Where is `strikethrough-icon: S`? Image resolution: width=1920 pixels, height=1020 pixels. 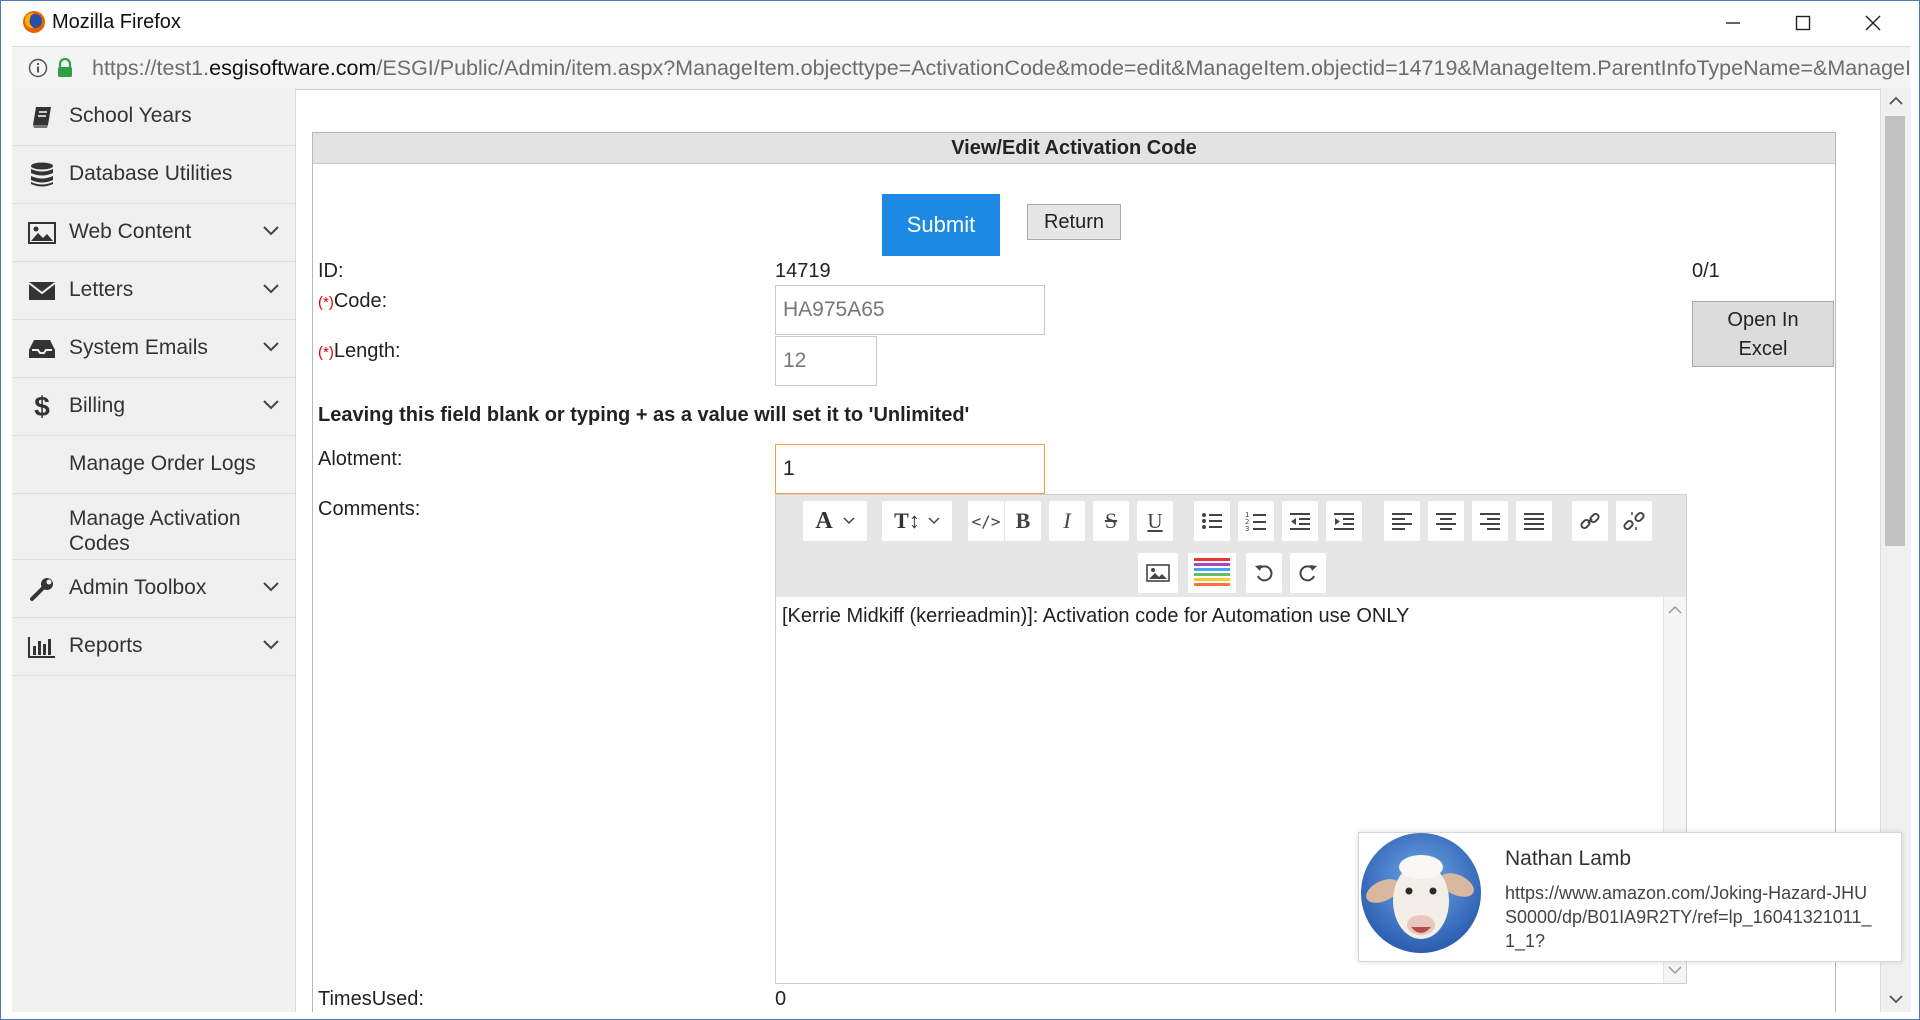
strikethrough-icon: S is located at coordinates (1111, 520).